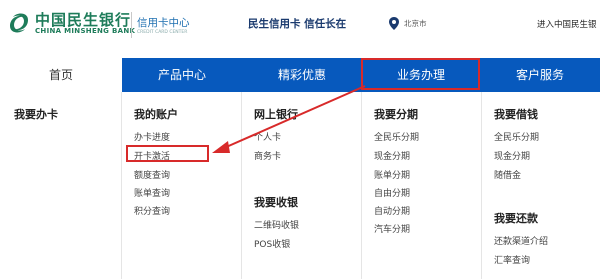 The width and height of the screenshot is (600, 279). What do you see at coordinates (394, 23) in the screenshot?
I see `location-pin-icon` at bounding box center [394, 23].